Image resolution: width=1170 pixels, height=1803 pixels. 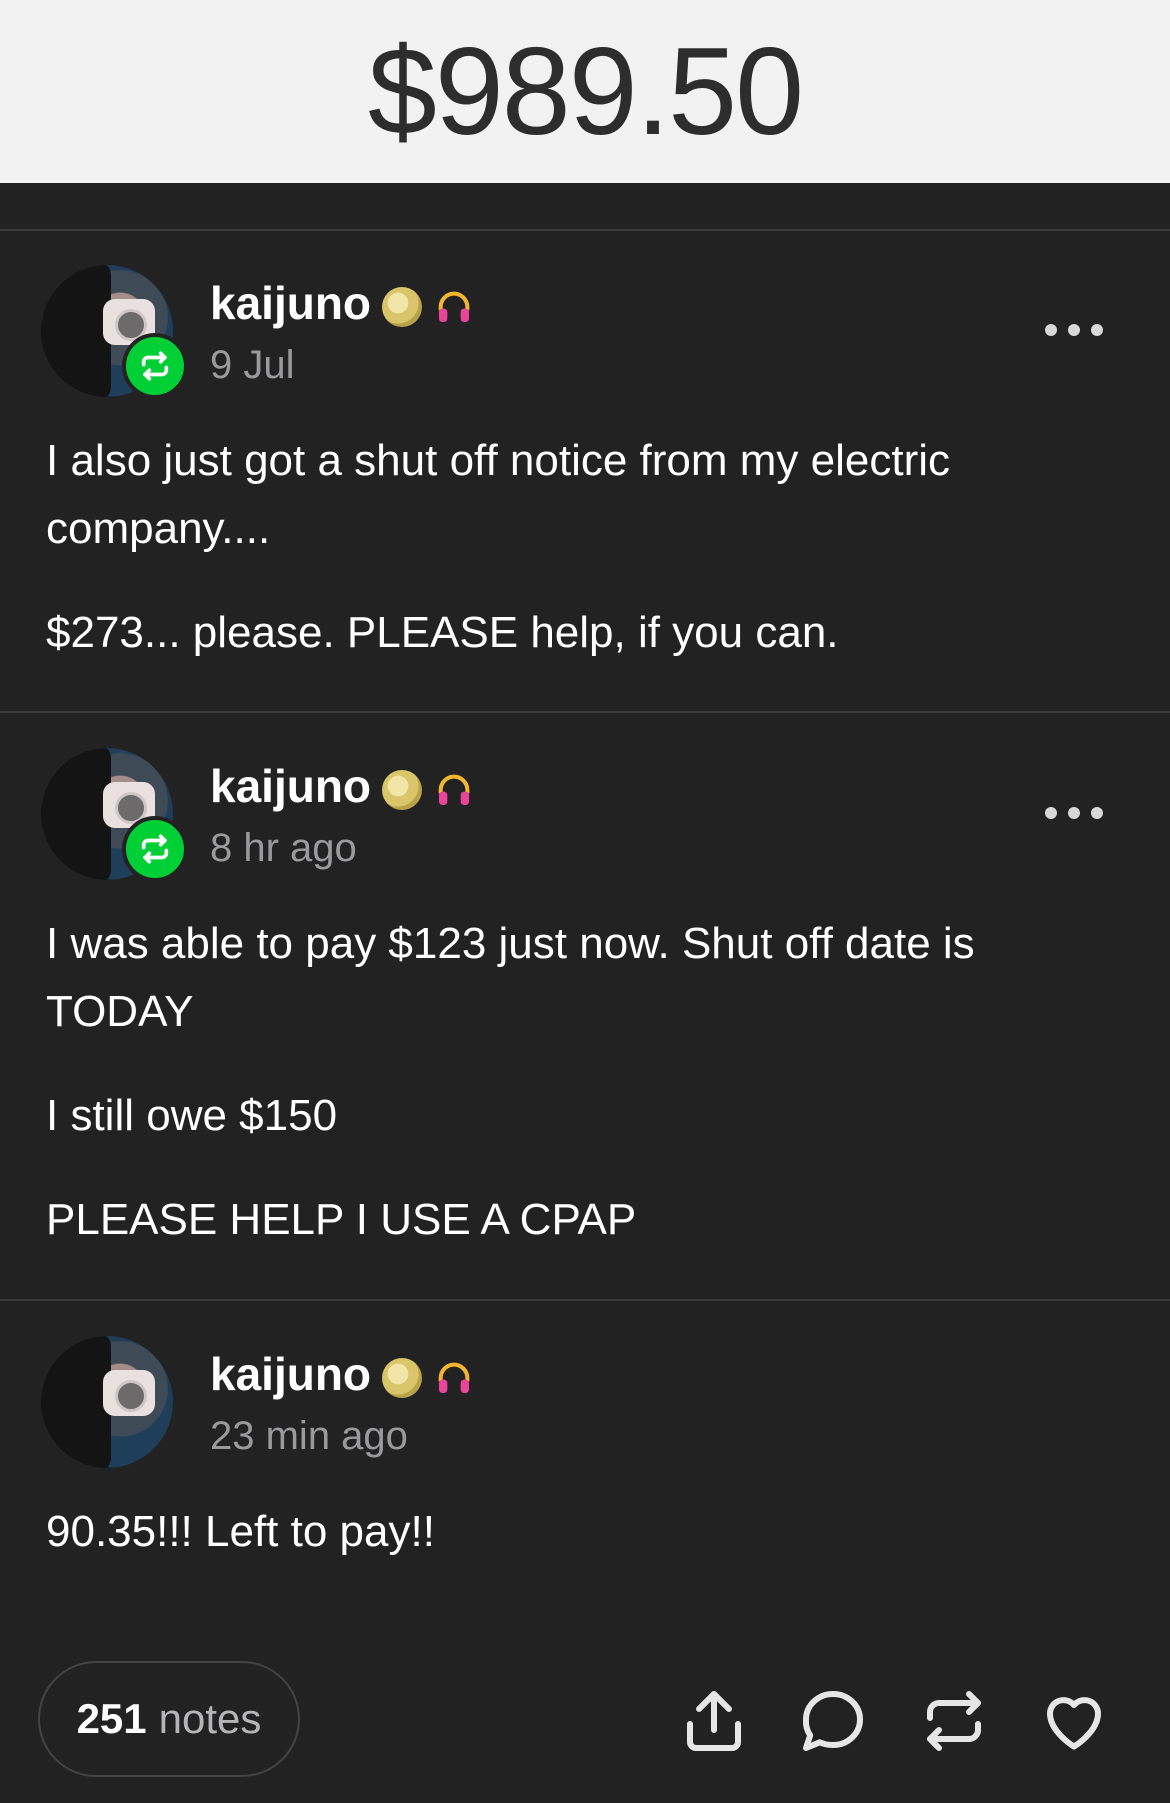 What do you see at coordinates (283, 848) in the screenshot?
I see `post-timestamp: 8 hr ago` at bounding box center [283, 848].